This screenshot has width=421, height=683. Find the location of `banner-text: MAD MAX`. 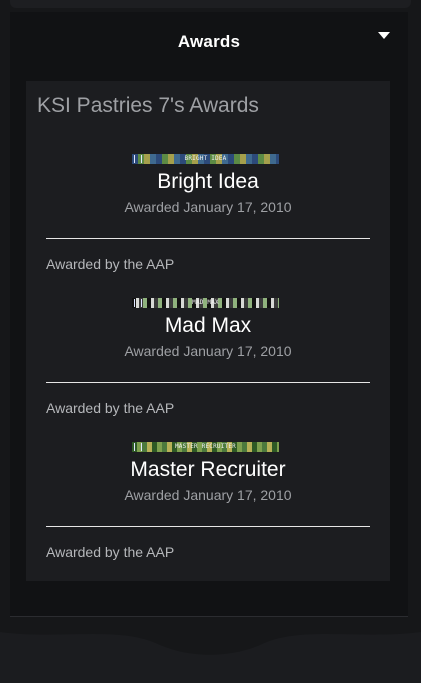

banner-text: MAD MAX is located at coordinates (205, 302).